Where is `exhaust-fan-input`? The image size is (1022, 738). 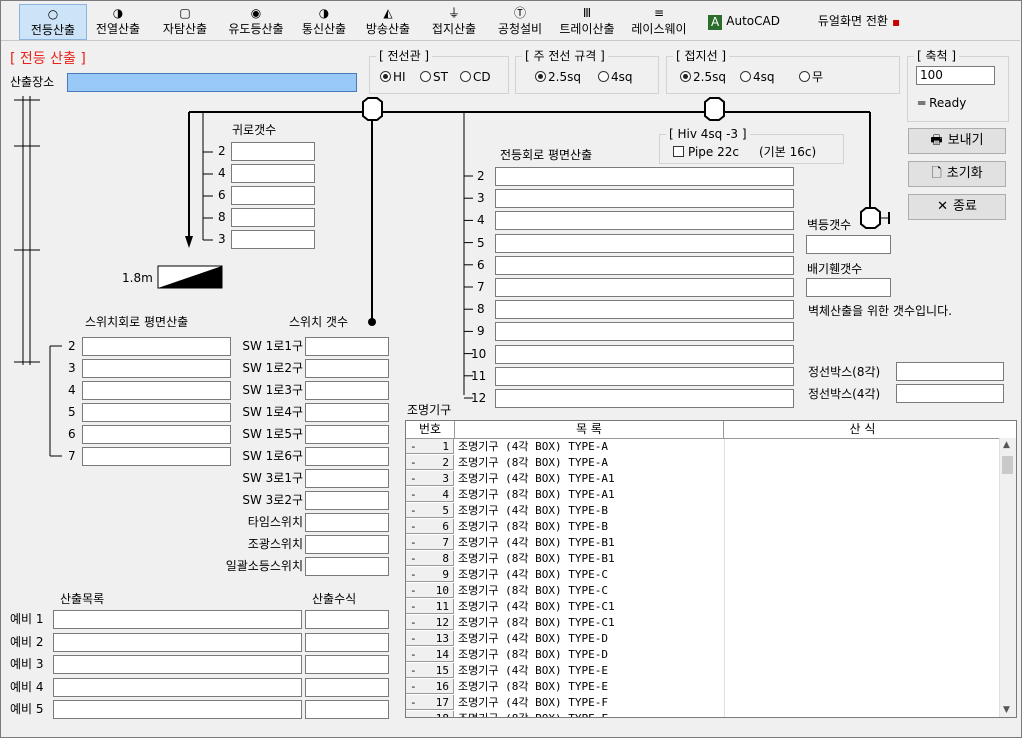 exhaust-fan-input is located at coordinates (848, 287).